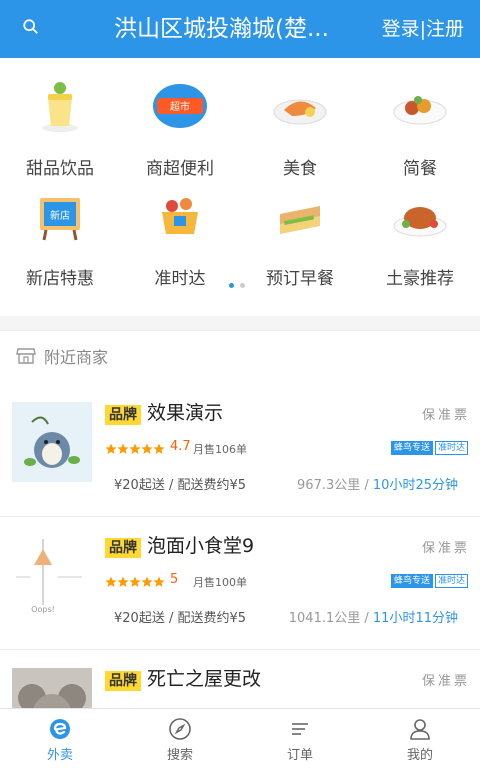 This screenshot has width=480, height=768. I want to click on new-store-icon: 新店, so click(60, 219).